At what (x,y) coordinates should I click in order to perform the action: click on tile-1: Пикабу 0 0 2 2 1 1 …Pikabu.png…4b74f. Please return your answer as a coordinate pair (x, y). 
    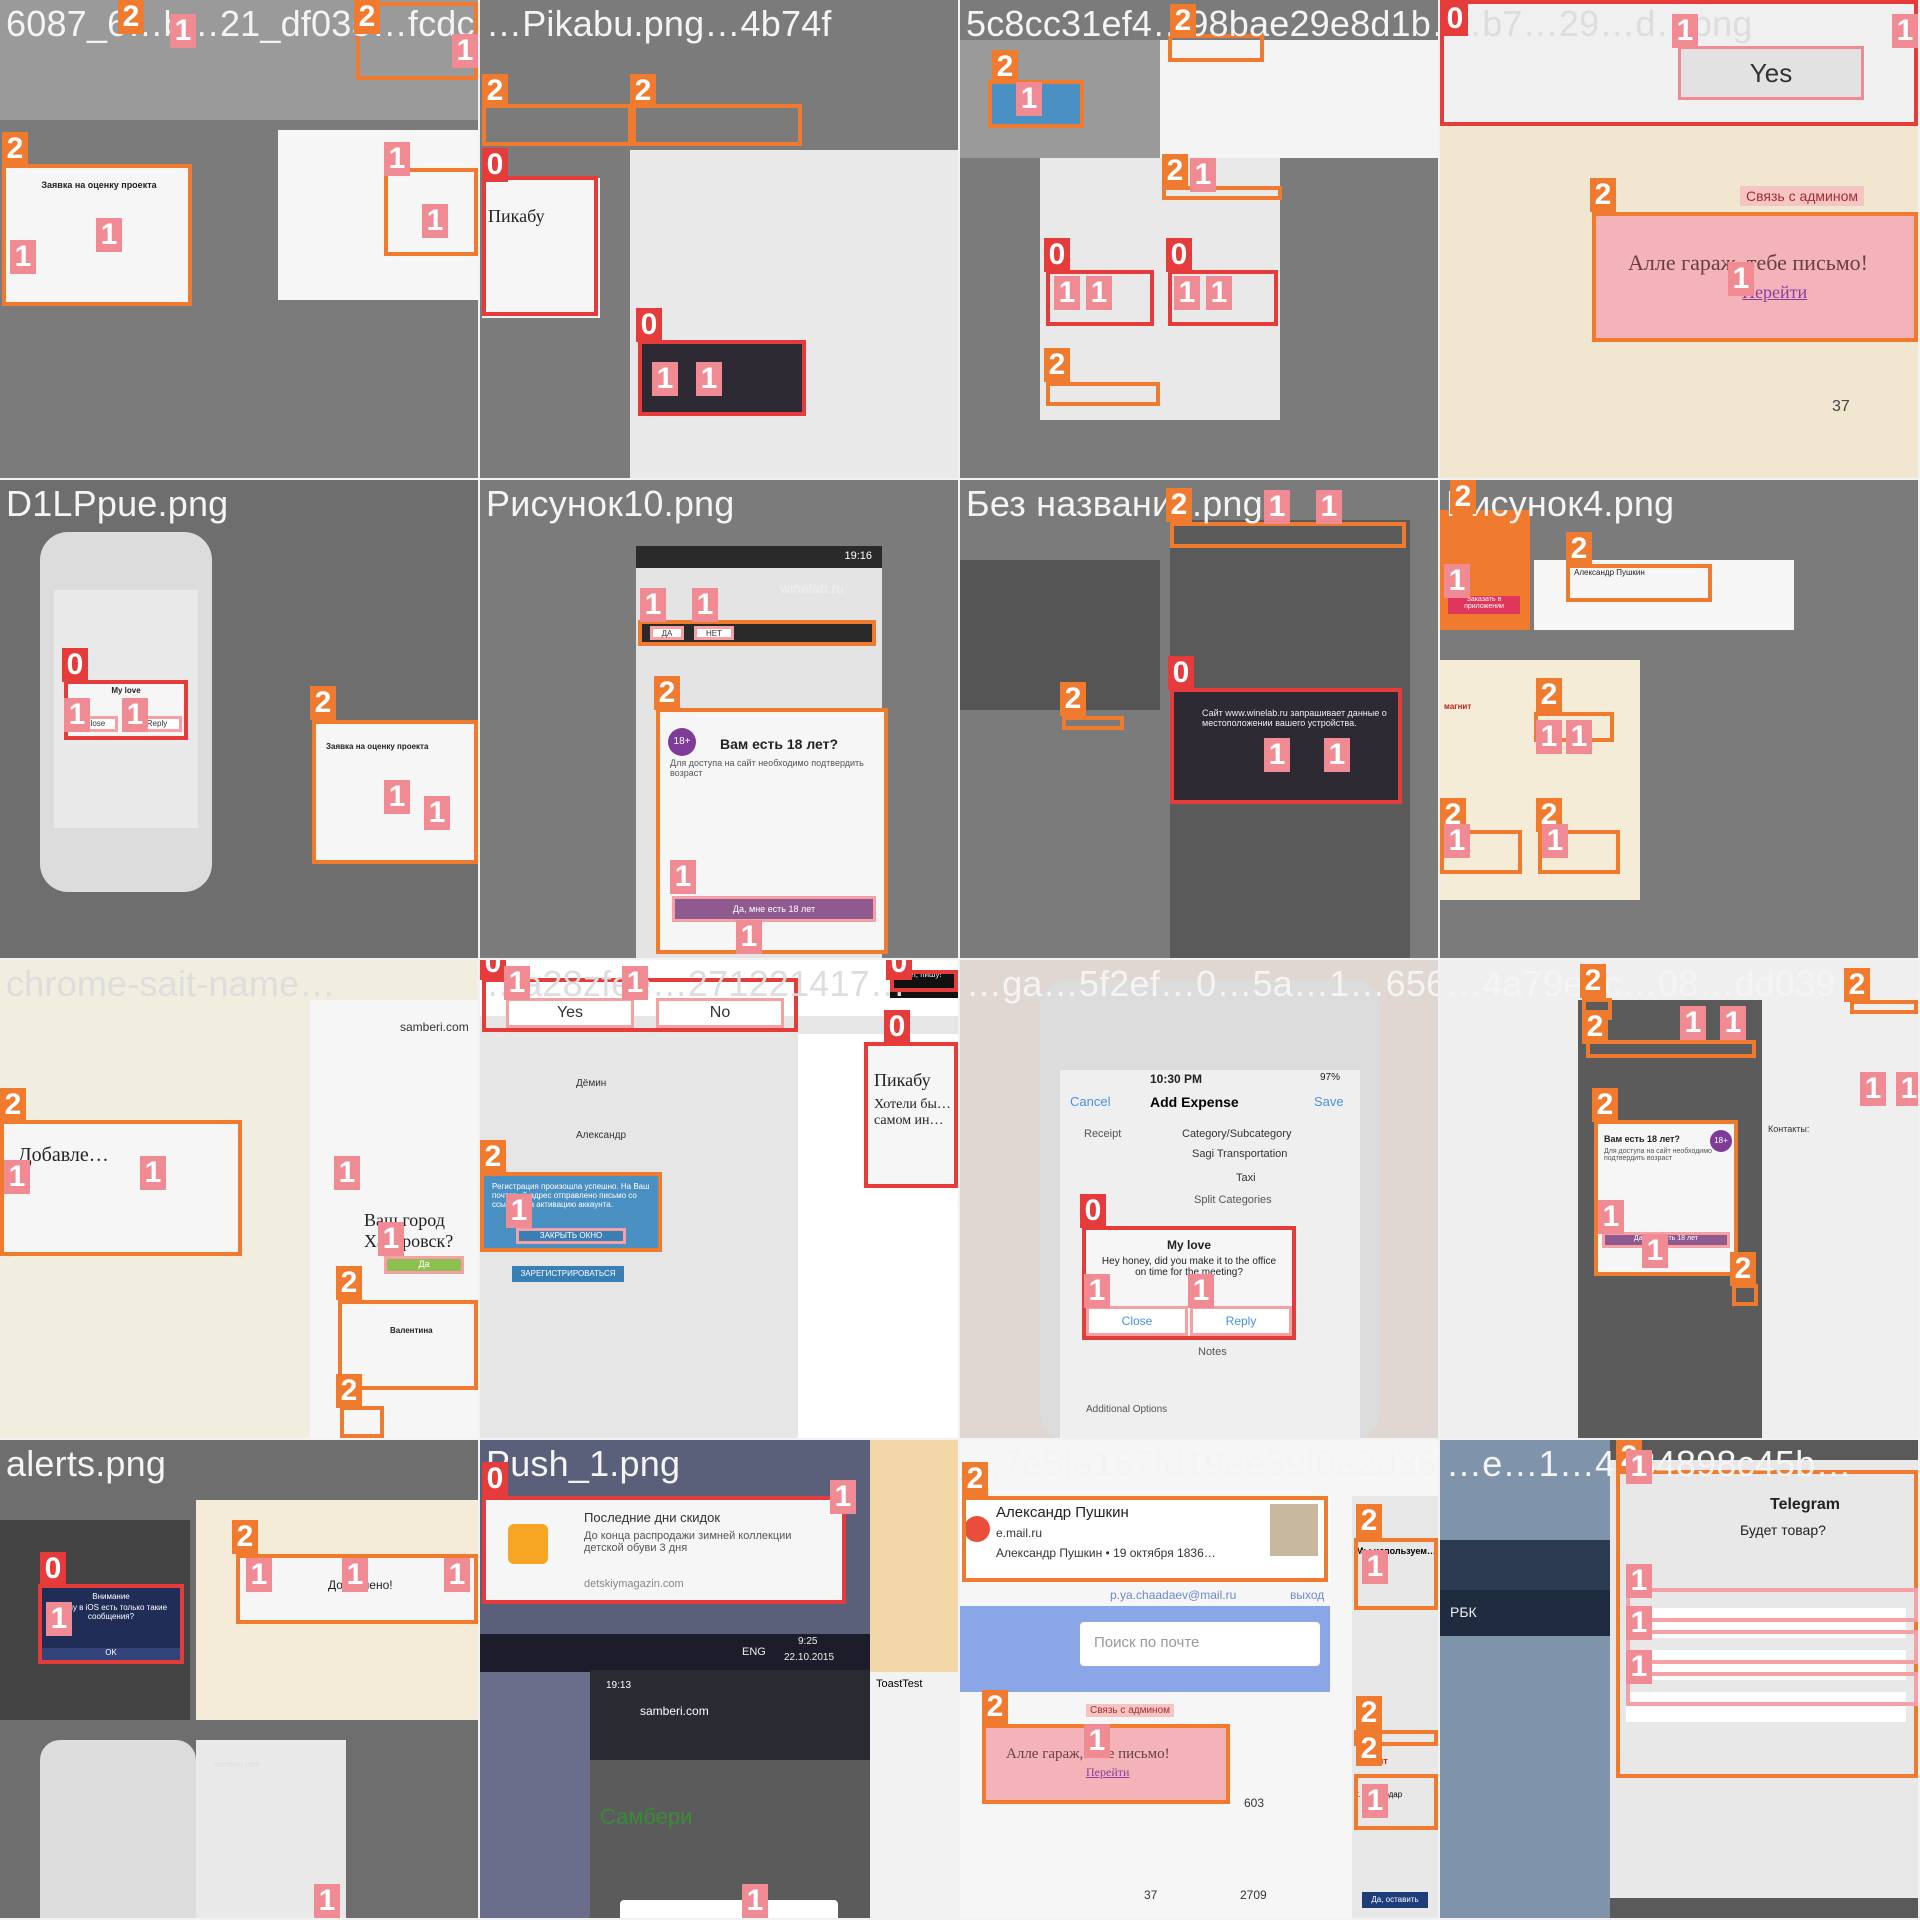
    Looking at the image, I should click on (719, 239).